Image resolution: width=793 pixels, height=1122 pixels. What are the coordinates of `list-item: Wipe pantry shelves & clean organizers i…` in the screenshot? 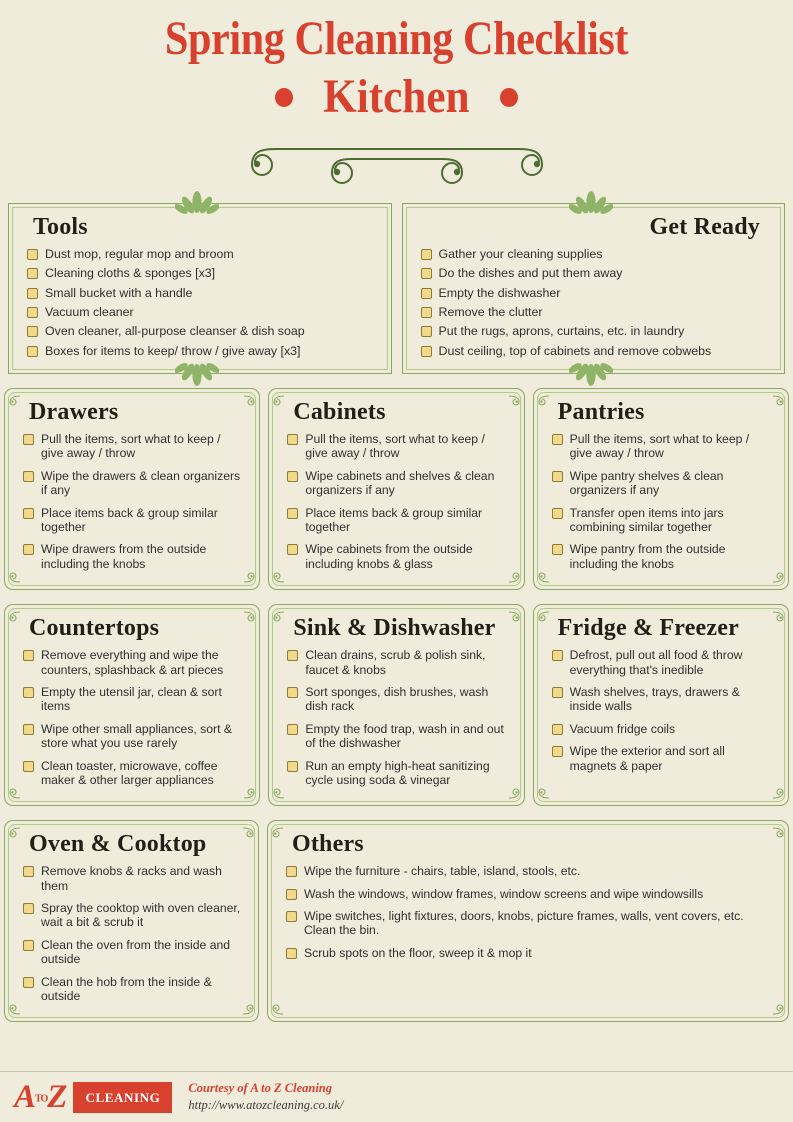 It's located at (662, 483).